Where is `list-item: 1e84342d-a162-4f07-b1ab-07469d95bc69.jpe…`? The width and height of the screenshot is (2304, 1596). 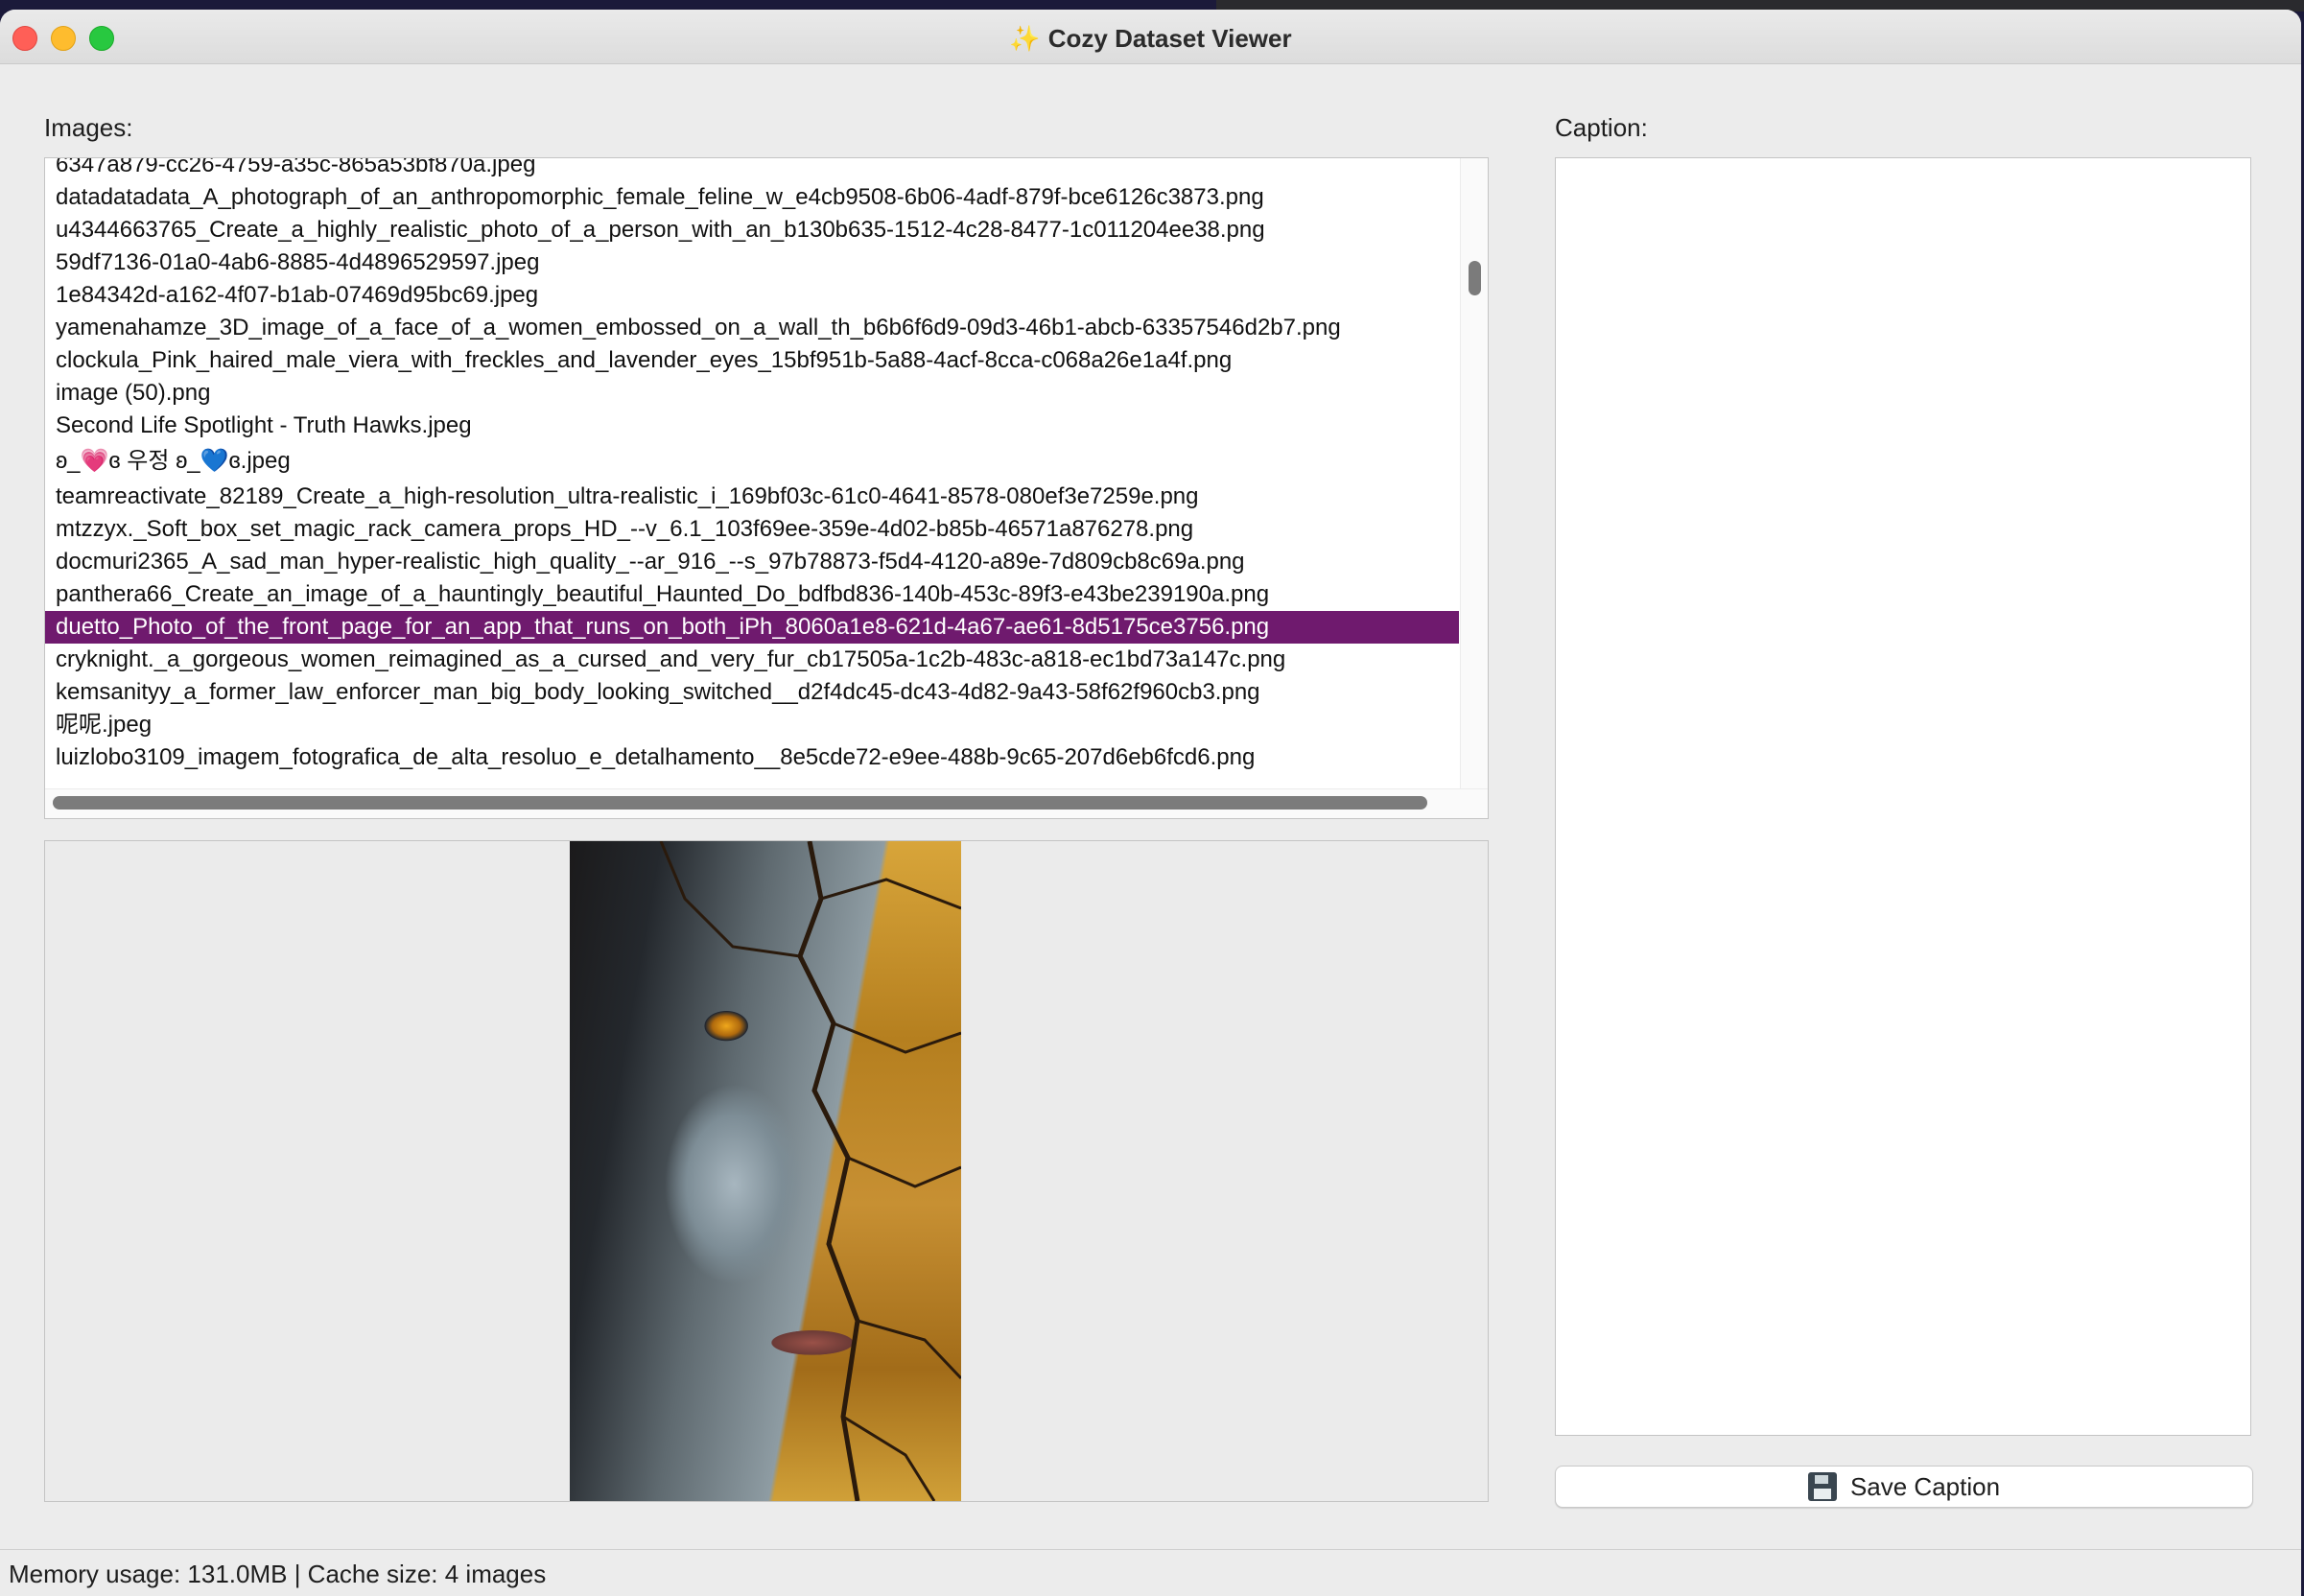
list-item: 1e84342d-a162-4f07-b1ab-07469d95bc69.jpe… is located at coordinates (752, 295).